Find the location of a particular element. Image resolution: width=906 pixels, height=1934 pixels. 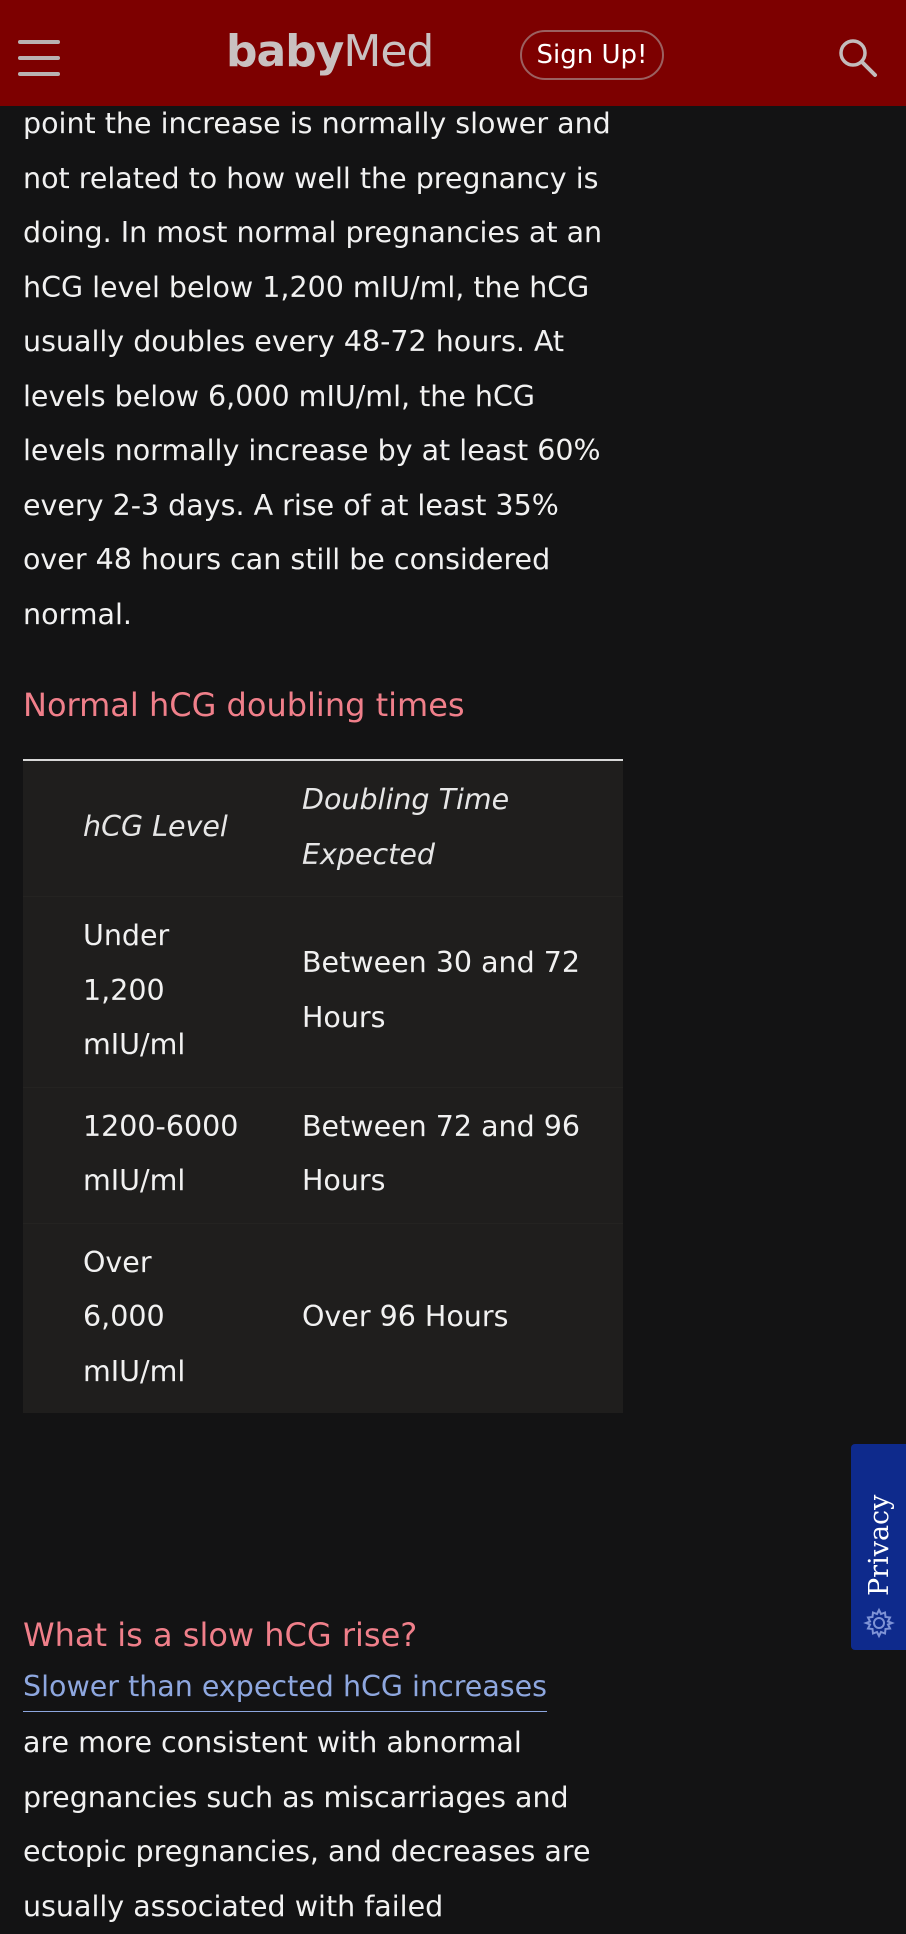

table-cell-doubling-time: Between 72 and 96 Hours is located at coordinates (441, 1153).